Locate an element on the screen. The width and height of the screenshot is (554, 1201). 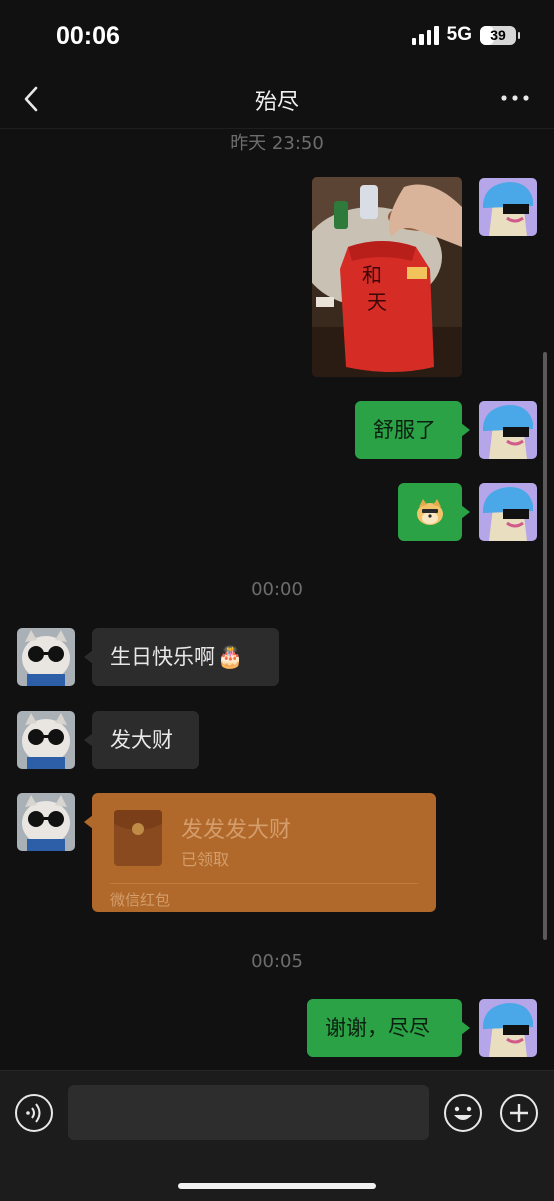
chat-header: 殆尽 is located at coordinates (277, 100).